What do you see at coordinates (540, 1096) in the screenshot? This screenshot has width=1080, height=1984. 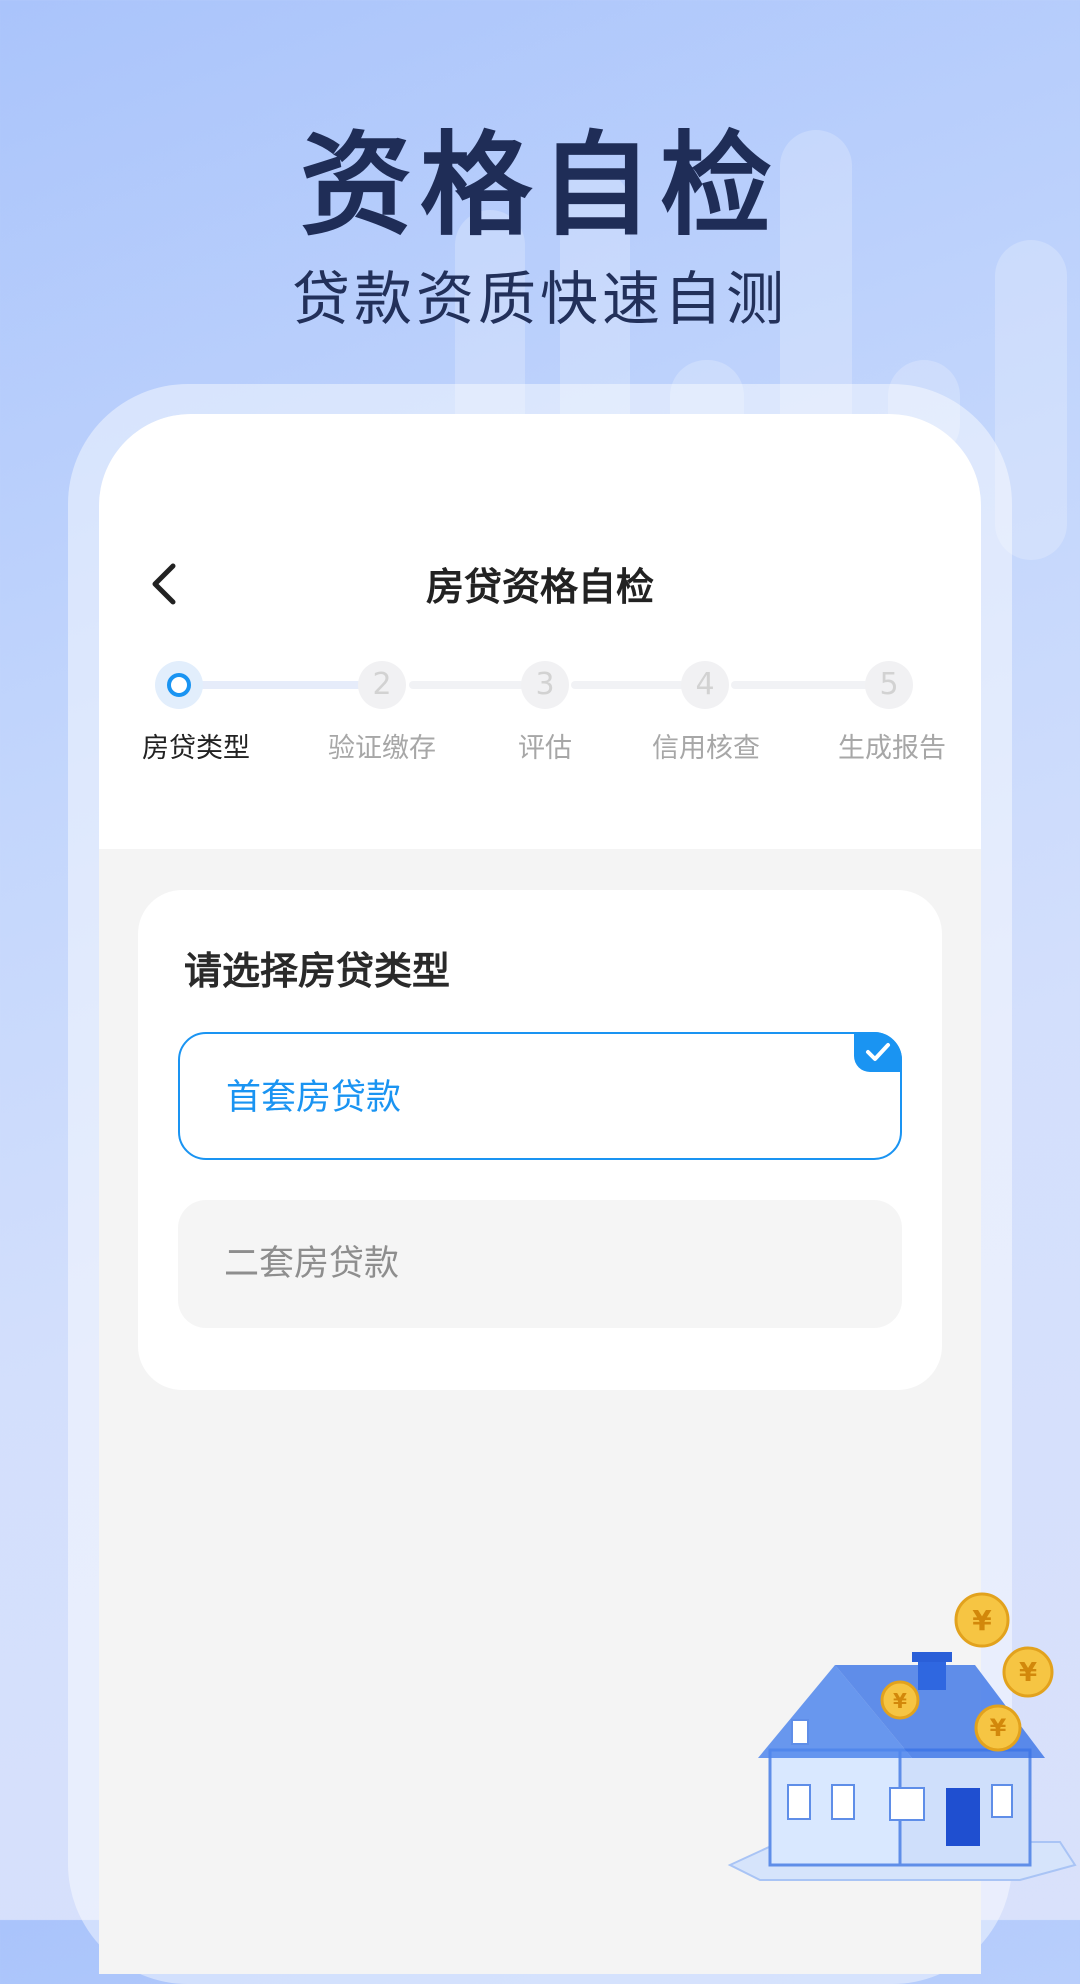 I see `option-first-home-loan: 首套房贷款` at bounding box center [540, 1096].